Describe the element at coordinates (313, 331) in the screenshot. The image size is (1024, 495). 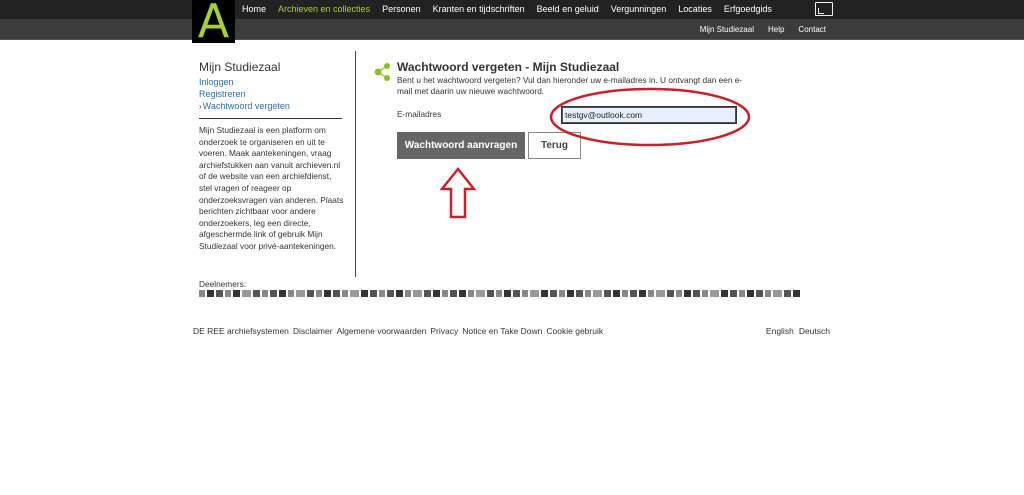
I see `footer-link-disclaimer: Disclaimer` at that location.